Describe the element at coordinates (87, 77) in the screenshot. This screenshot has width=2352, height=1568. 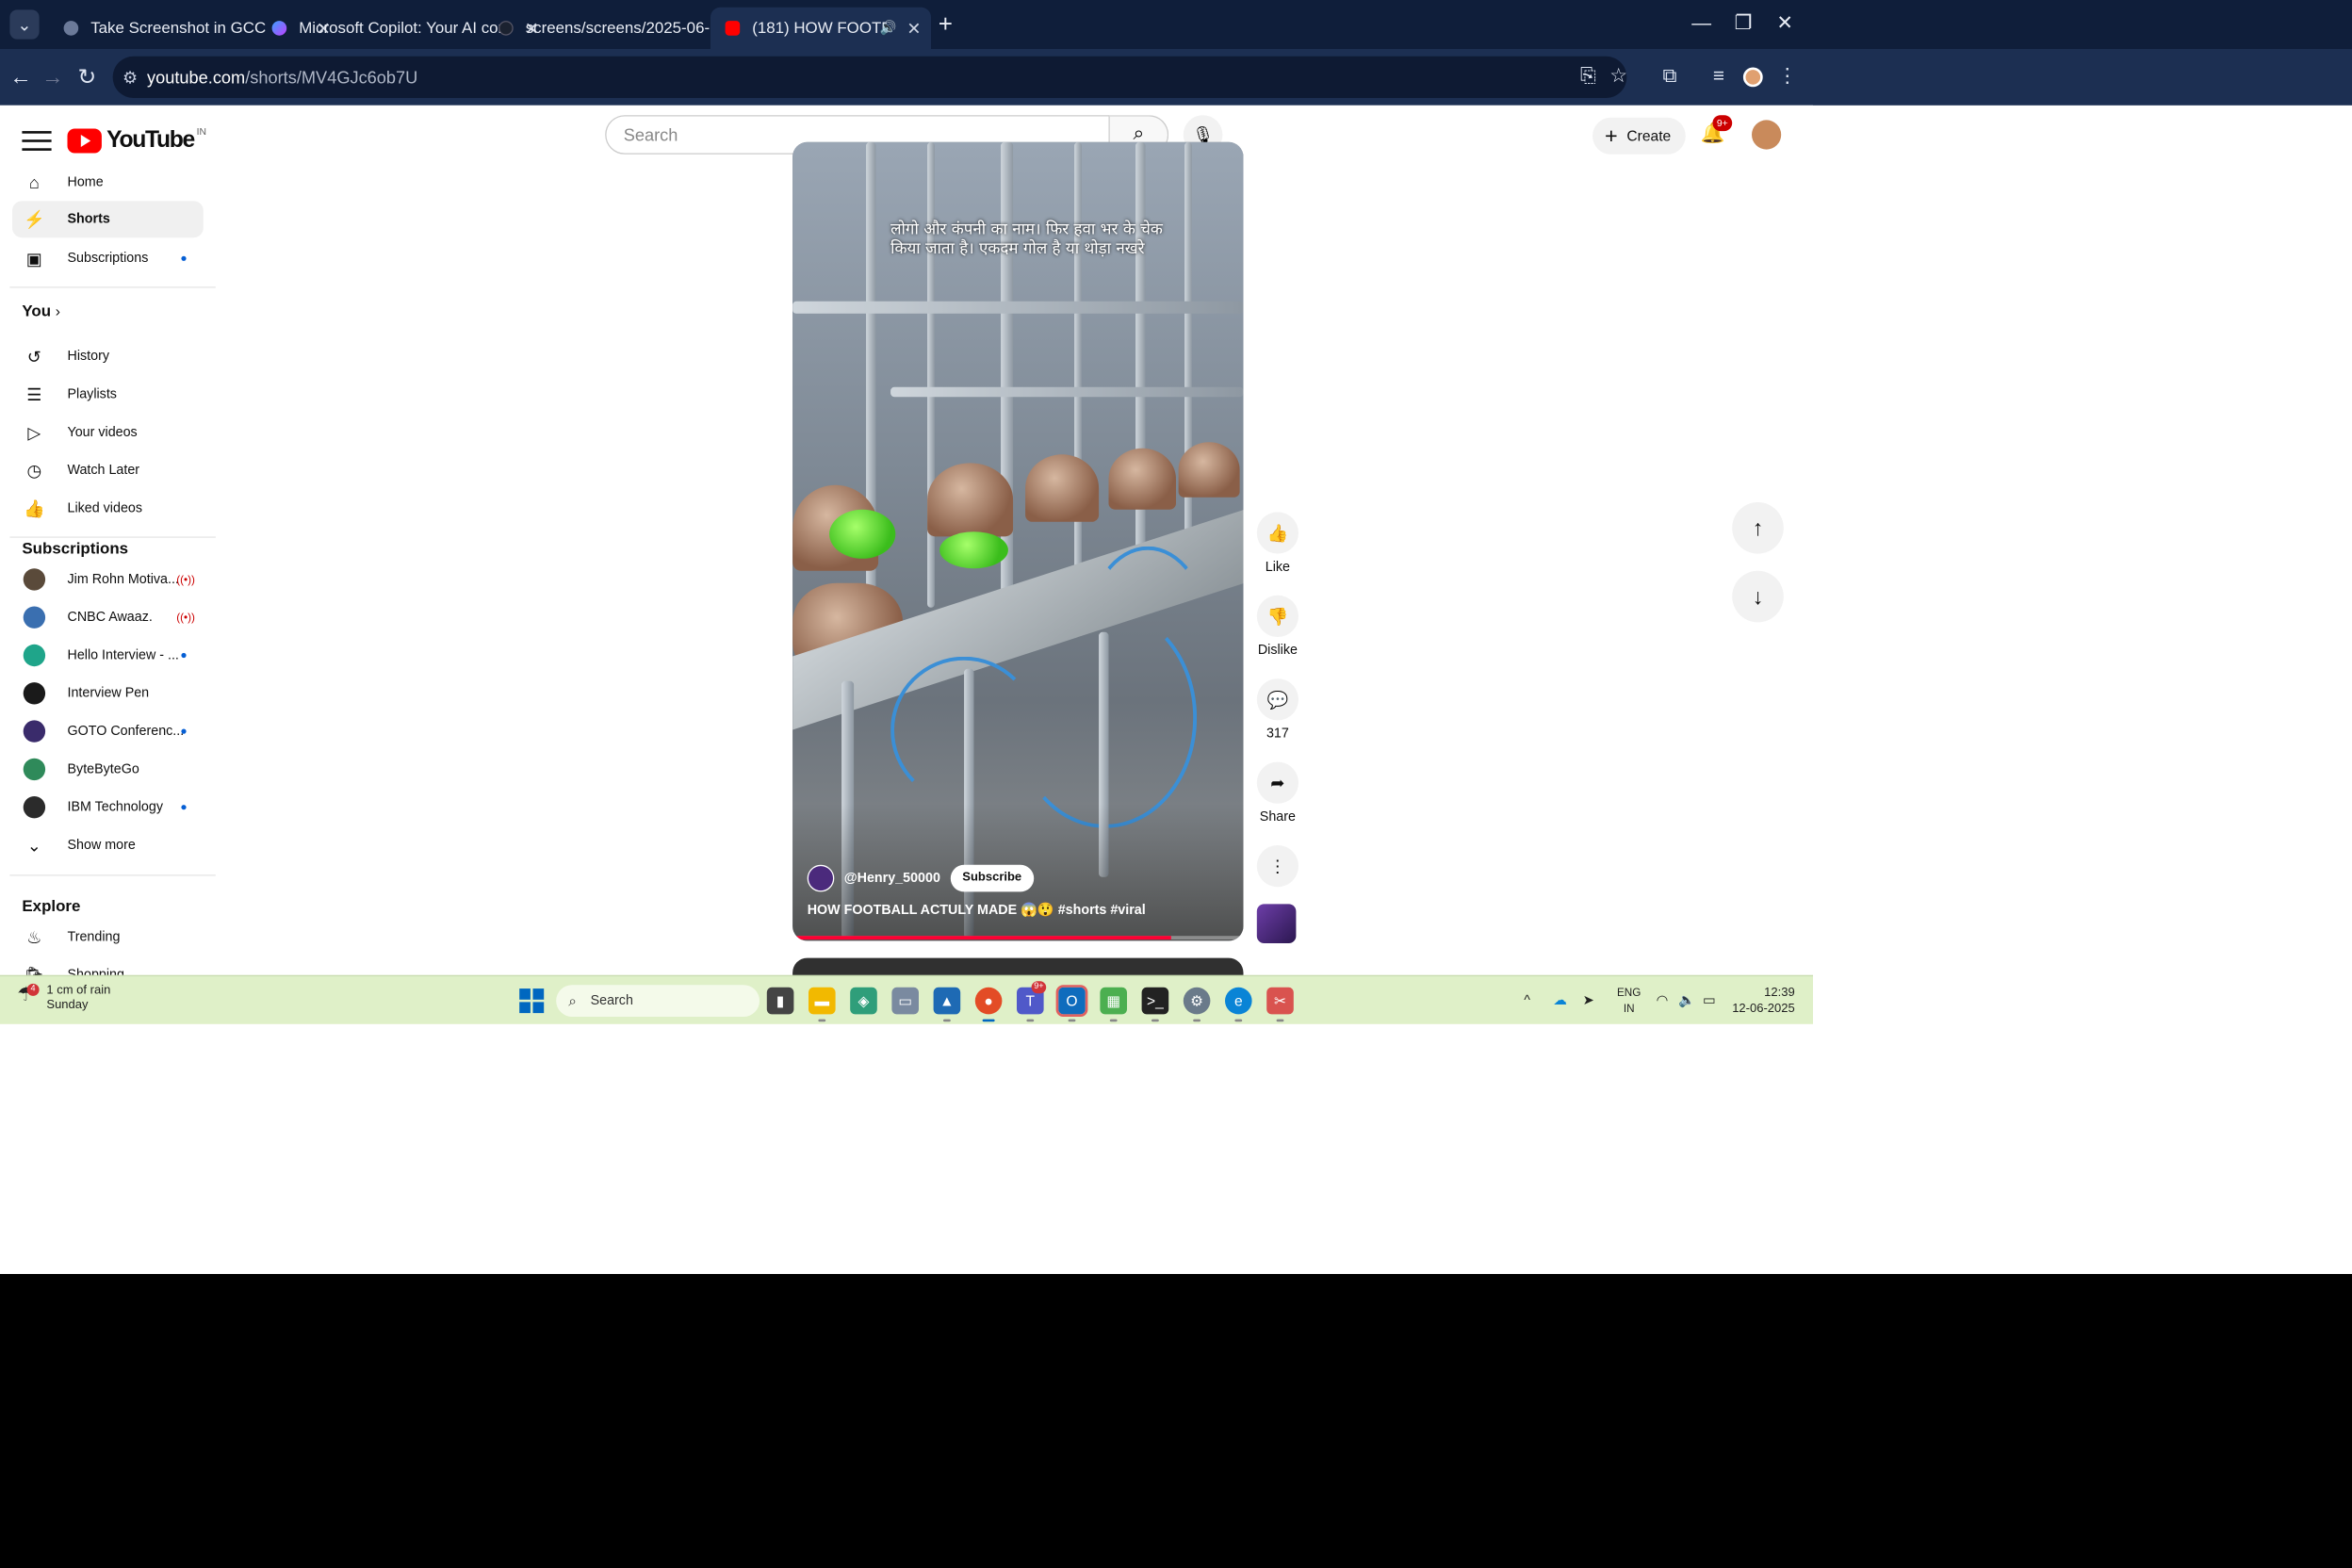
I see `reload-button: ↻` at that location.